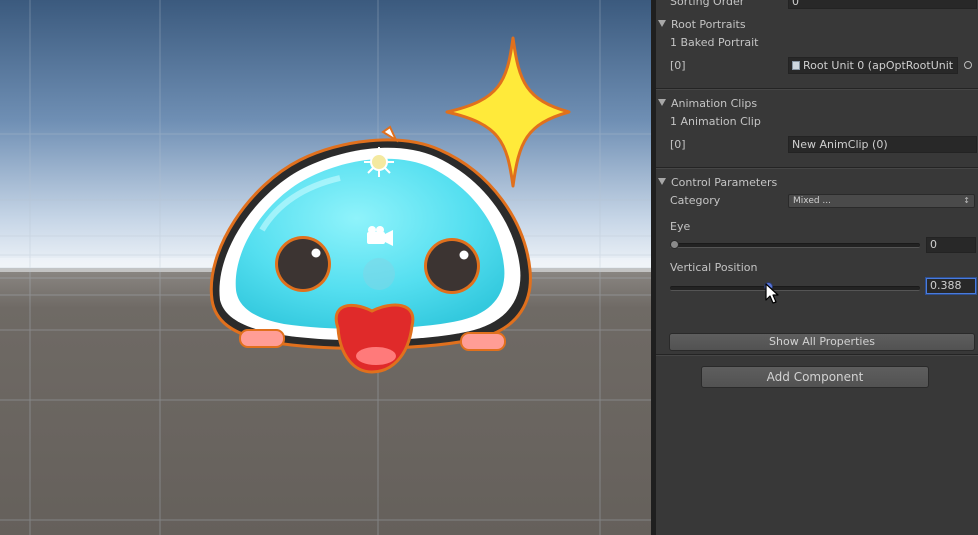 The height and width of the screenshot is (535, 978). Describe the element at coordinates (678, 65) in the screenshot. I see `root-portrait-index: [0]` at that location.